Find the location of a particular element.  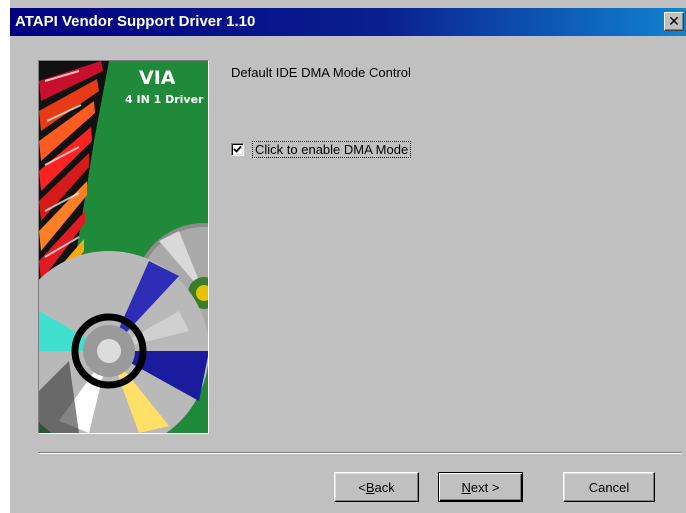

window-title: ATAPI Vendor Support Driver 1.10 is located at coordinates (135, 21).